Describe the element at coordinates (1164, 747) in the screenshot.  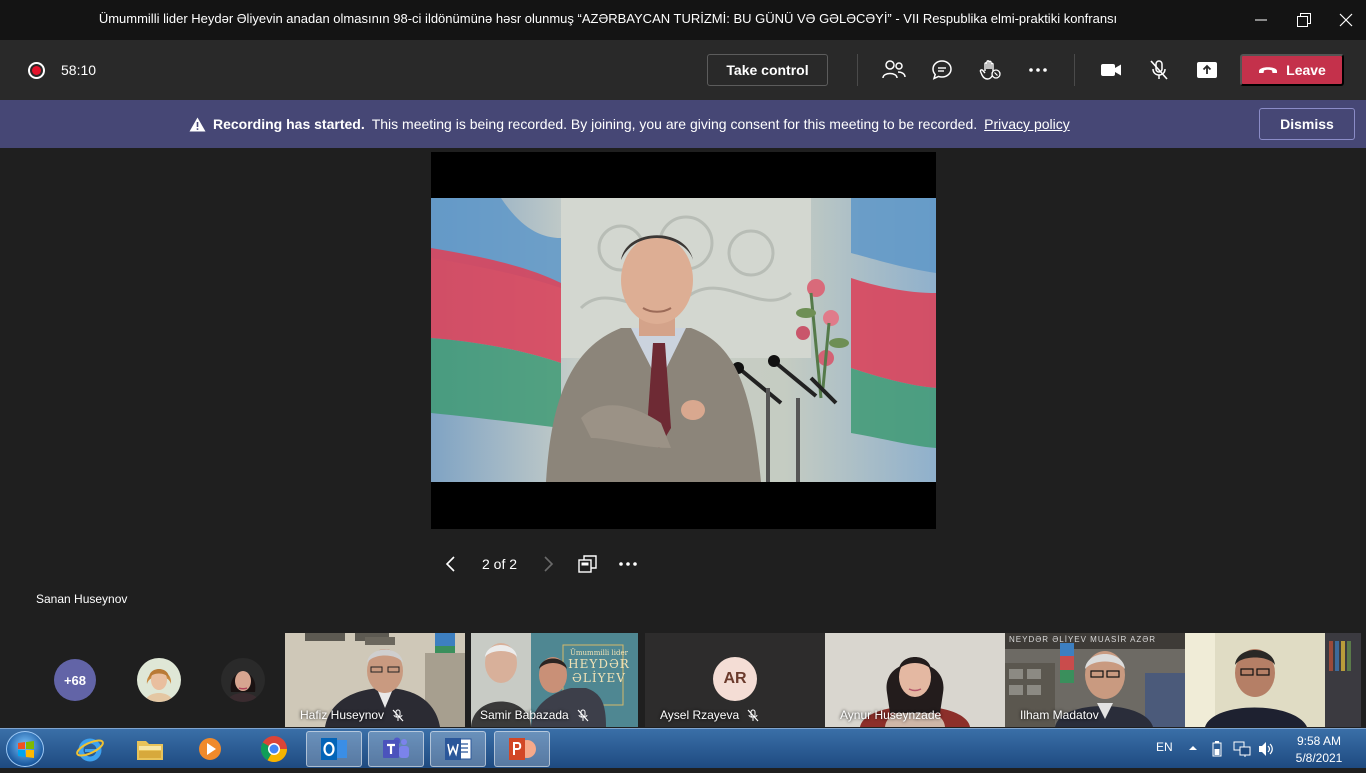
I see `language-indicator: EN` at that location.